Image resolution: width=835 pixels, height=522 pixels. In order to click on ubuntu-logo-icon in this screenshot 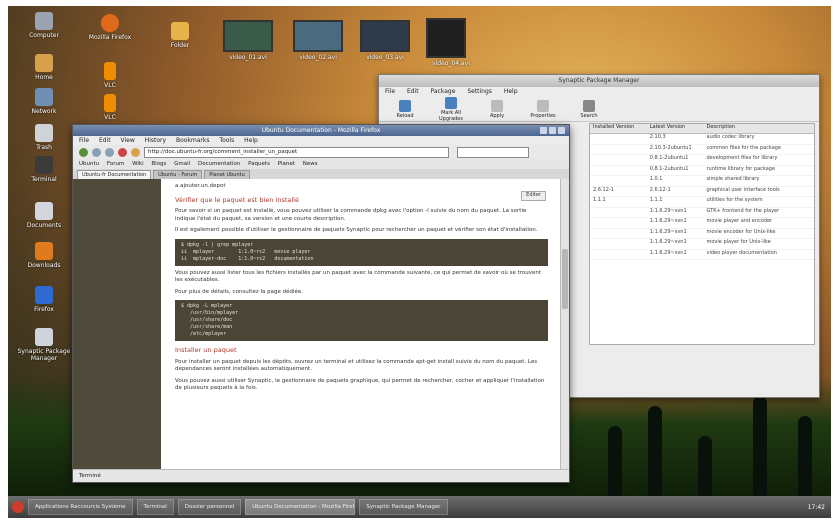, I will do `click(18, 507)`.